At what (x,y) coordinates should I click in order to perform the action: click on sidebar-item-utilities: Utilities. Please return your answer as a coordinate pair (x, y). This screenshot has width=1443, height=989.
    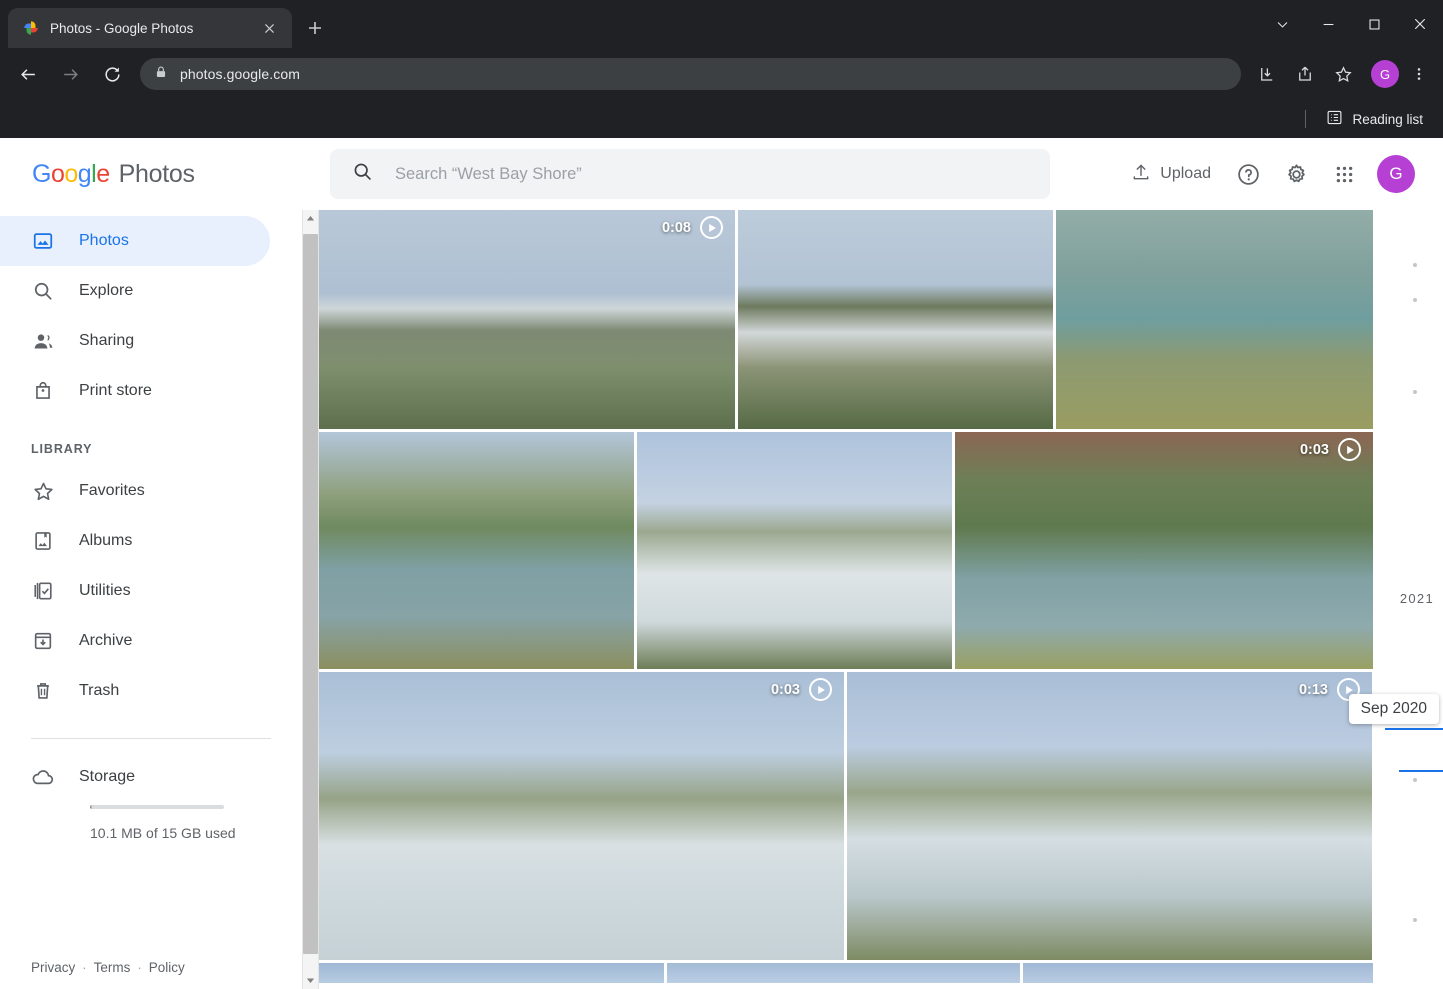
    Looking at the image, I should click on (135, 591).